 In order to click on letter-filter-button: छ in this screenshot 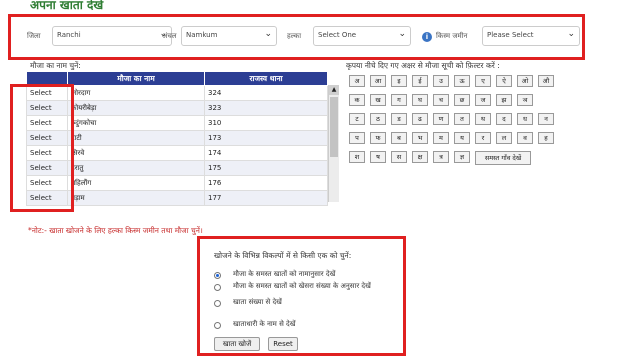, I will do `click(462, 100)`.